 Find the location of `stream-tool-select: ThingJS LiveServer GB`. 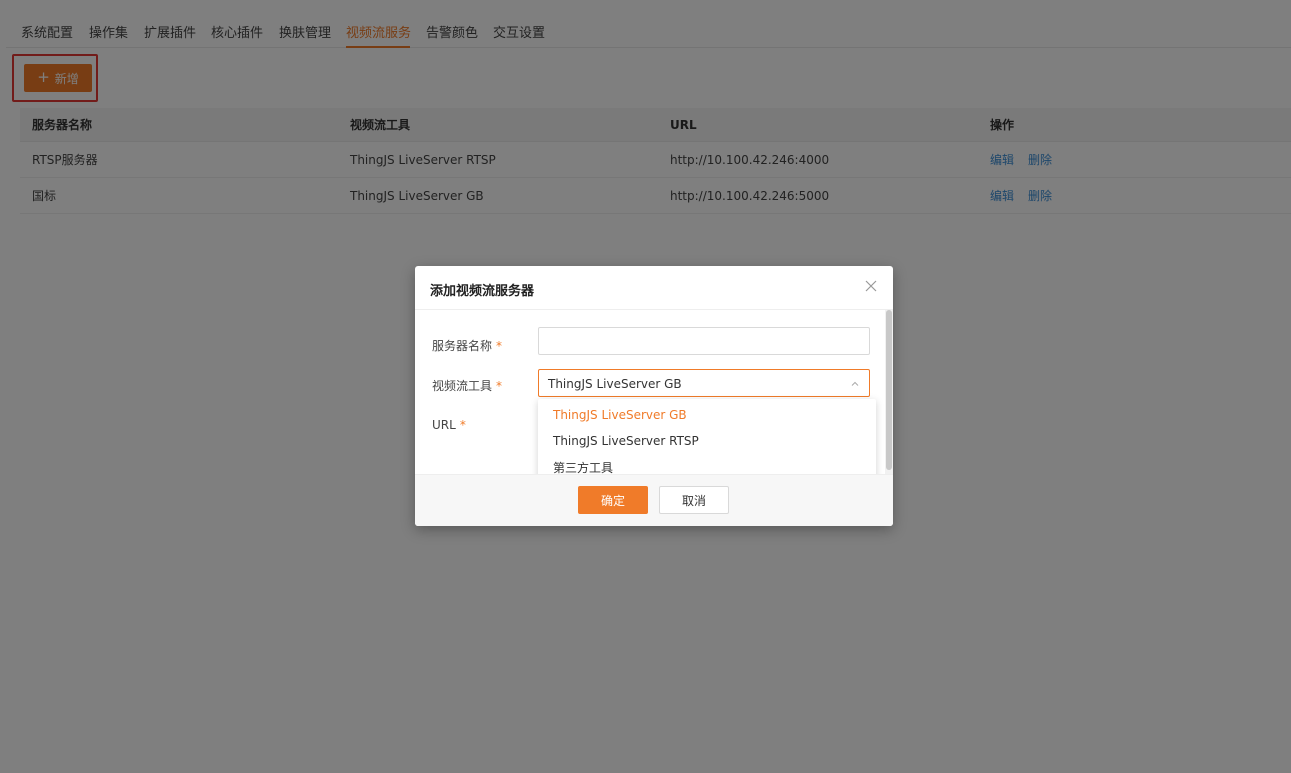

stream-tool-select: ThingJS LiveServer GB is located at coordinates (704, 383).